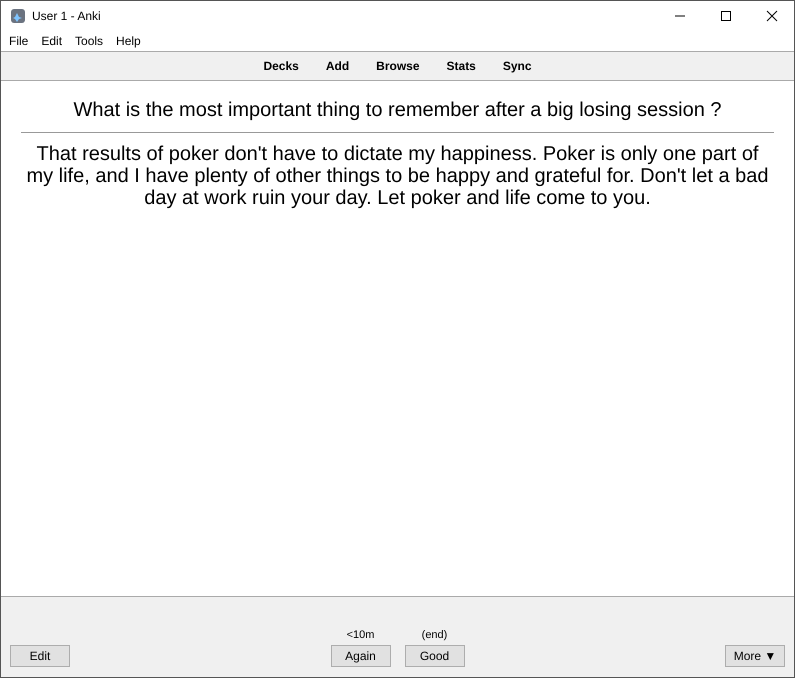 This screenshot has height=678, width=795. What do you see at coordinates (40, 656) in the screenshot?
I see `edit-button: Edit` at bounding box center [40, 656].